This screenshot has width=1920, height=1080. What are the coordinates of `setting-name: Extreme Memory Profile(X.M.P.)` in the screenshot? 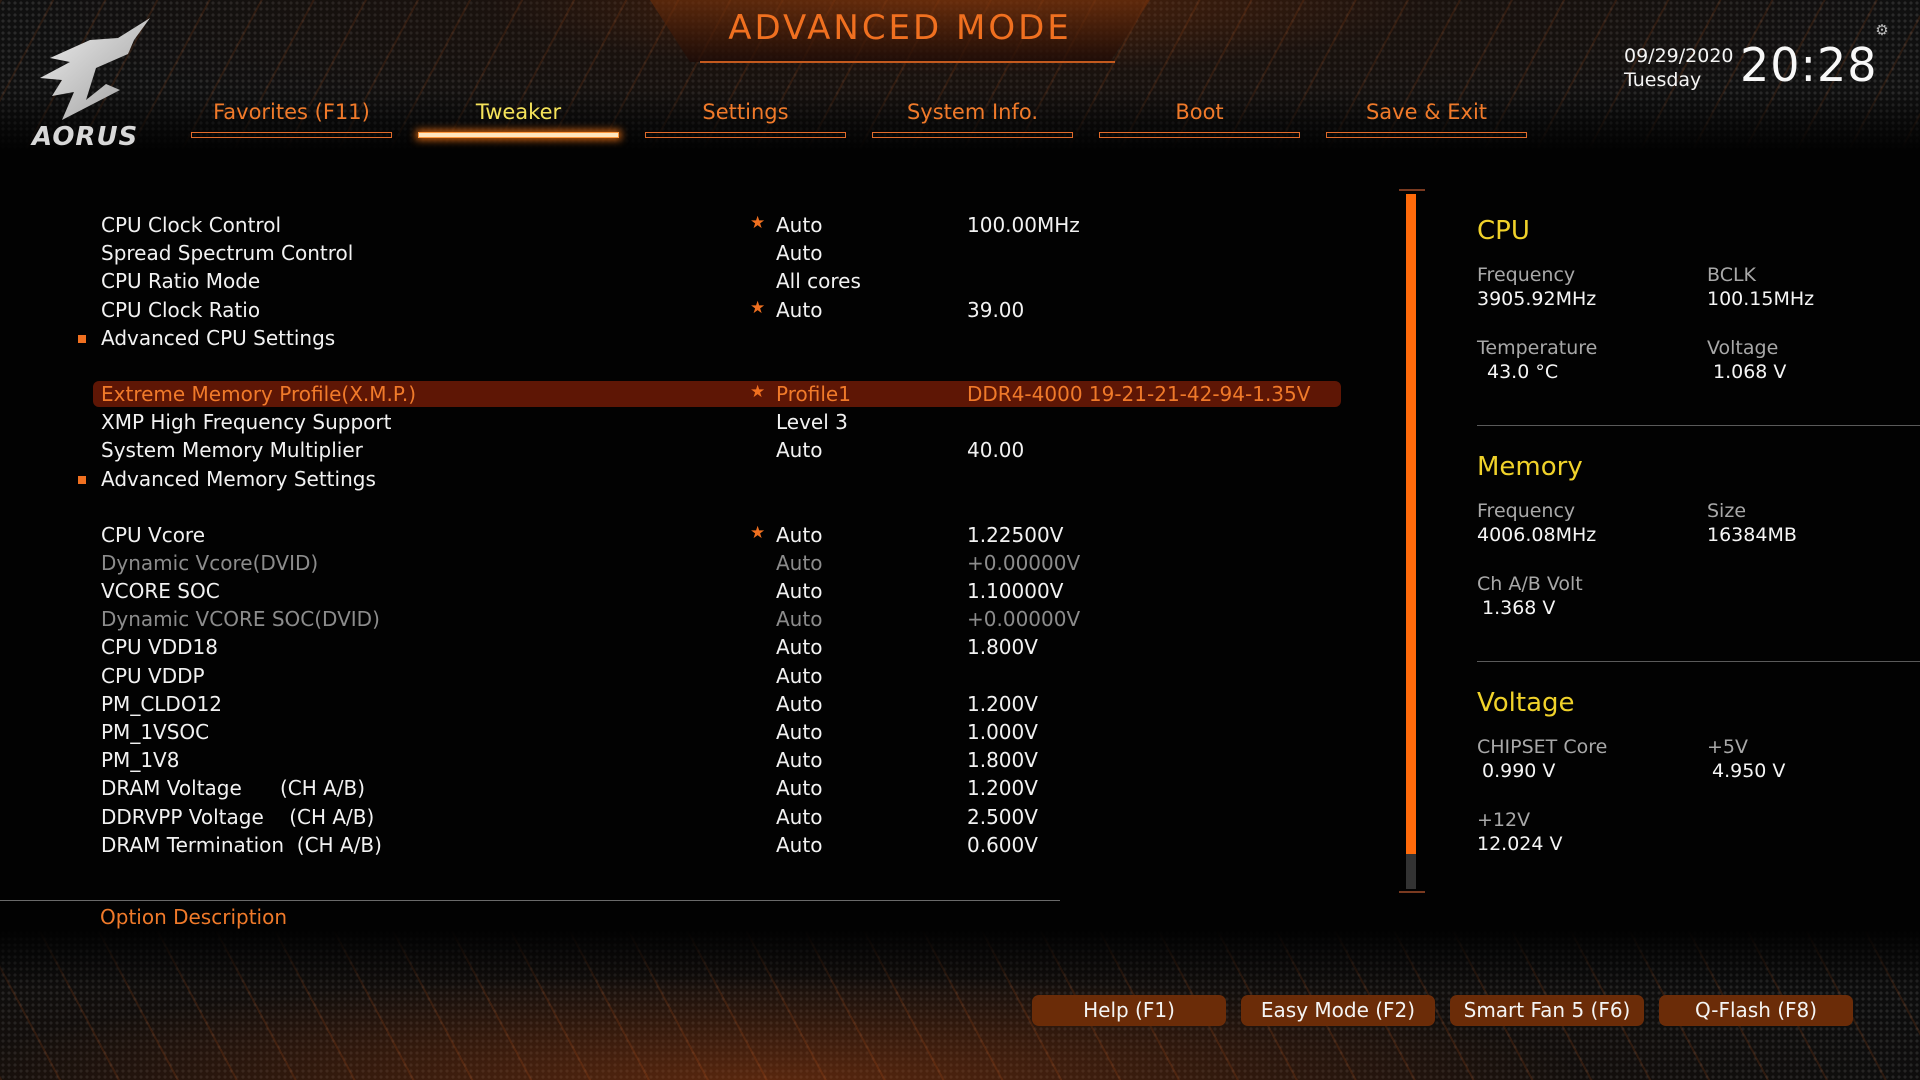 It's located at (259, 393).